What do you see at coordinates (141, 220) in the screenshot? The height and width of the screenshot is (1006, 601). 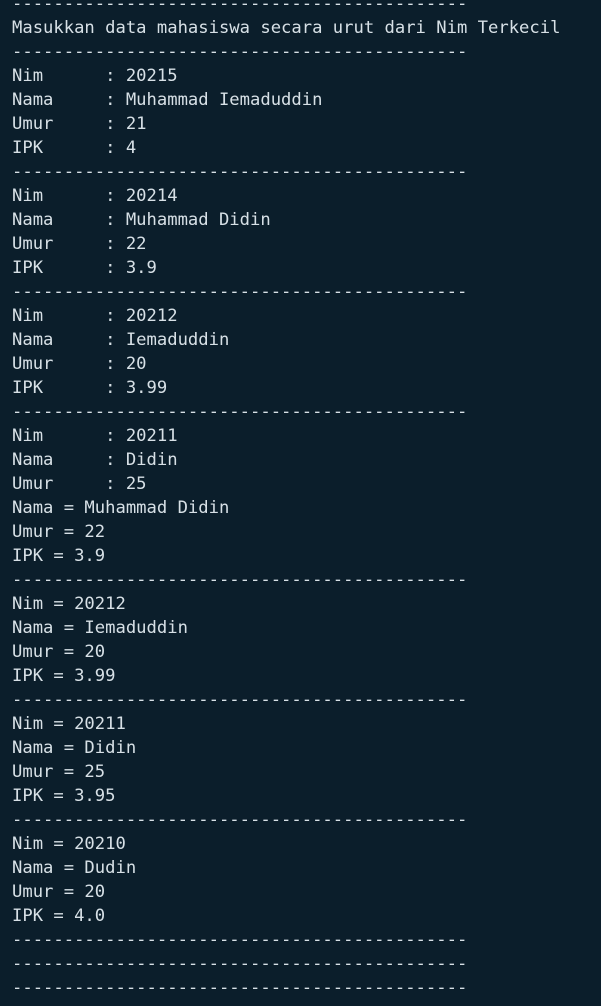 I see `nama-line: Nama : Muhammad Didin` at bounding box center [141, 220].